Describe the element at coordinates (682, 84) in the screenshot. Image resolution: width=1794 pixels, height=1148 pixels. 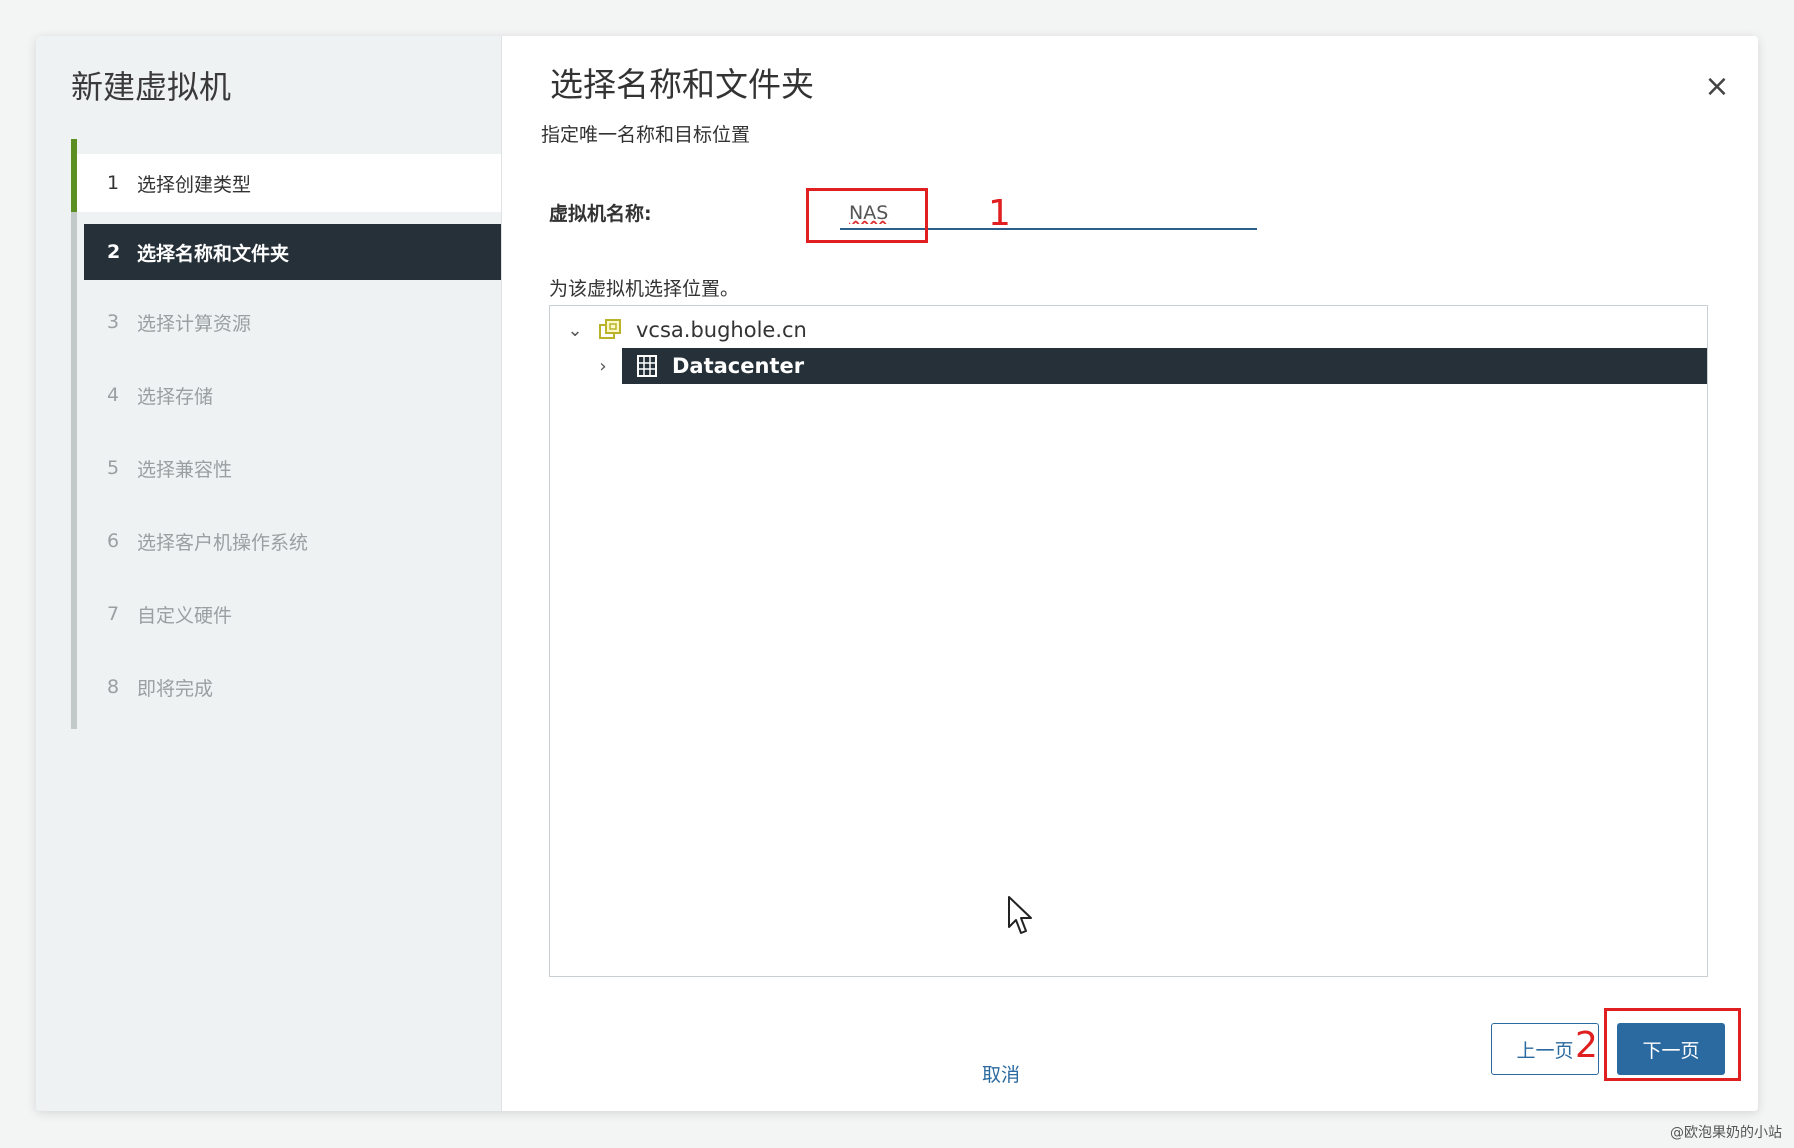
I see `page-title: 选择名称和文件夹` at that location.